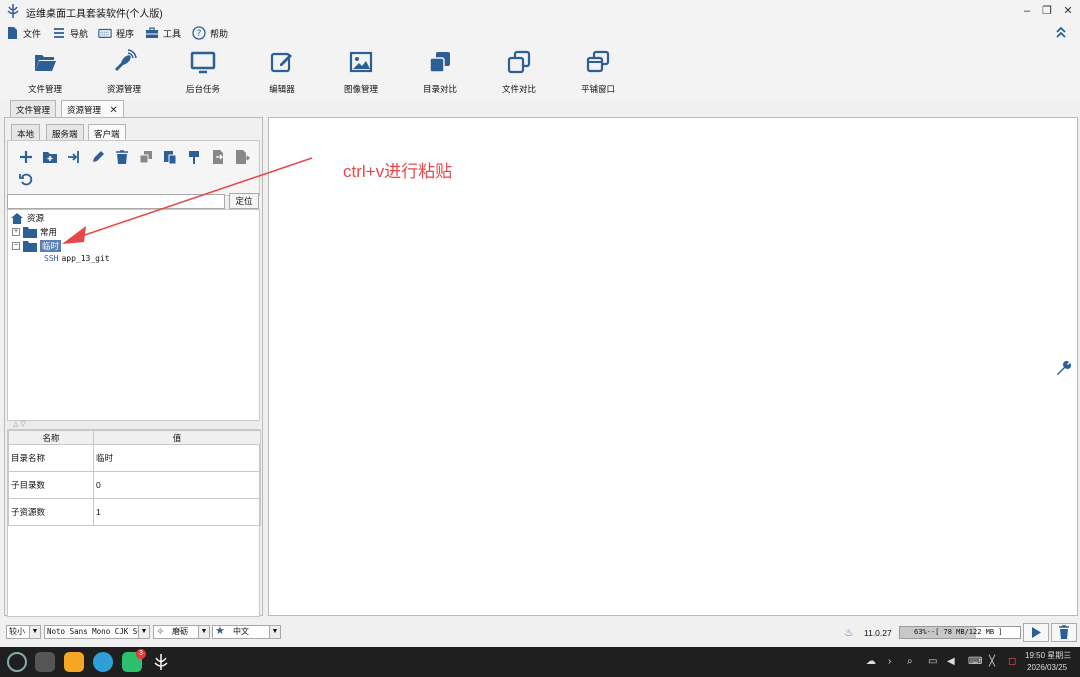 The height and width of the screenshot is (677, 1080). I want to click on main-tabs: 文件管理 资源管理 ✕, so click(540, 108).